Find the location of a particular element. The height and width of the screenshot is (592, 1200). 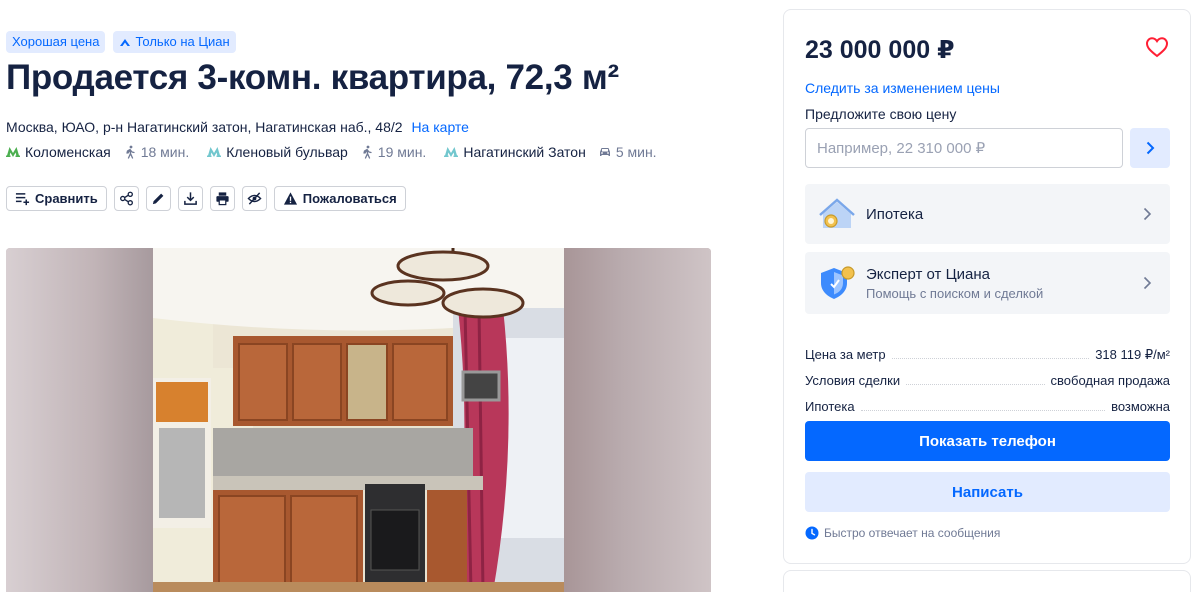

expert-title: Эксперт от Циана is located at coordinates (928, 274).